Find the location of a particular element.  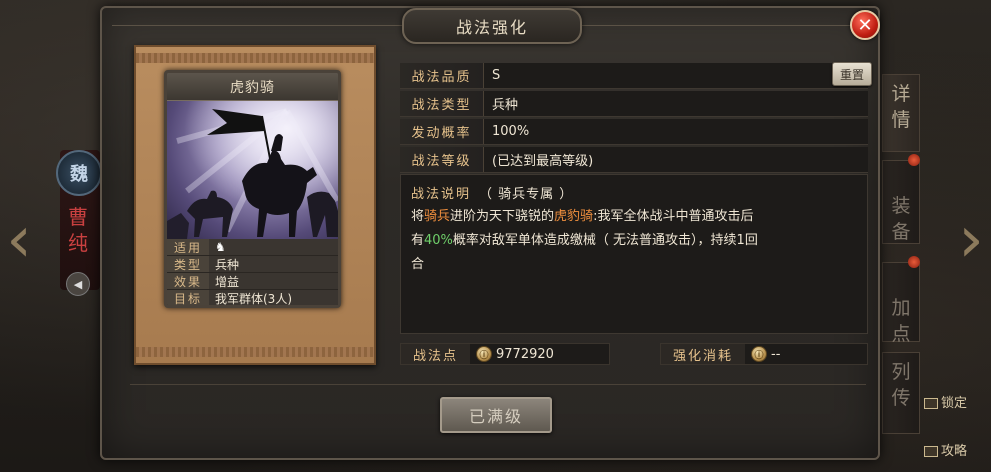

book-icon is located at coordinates (931, 451).